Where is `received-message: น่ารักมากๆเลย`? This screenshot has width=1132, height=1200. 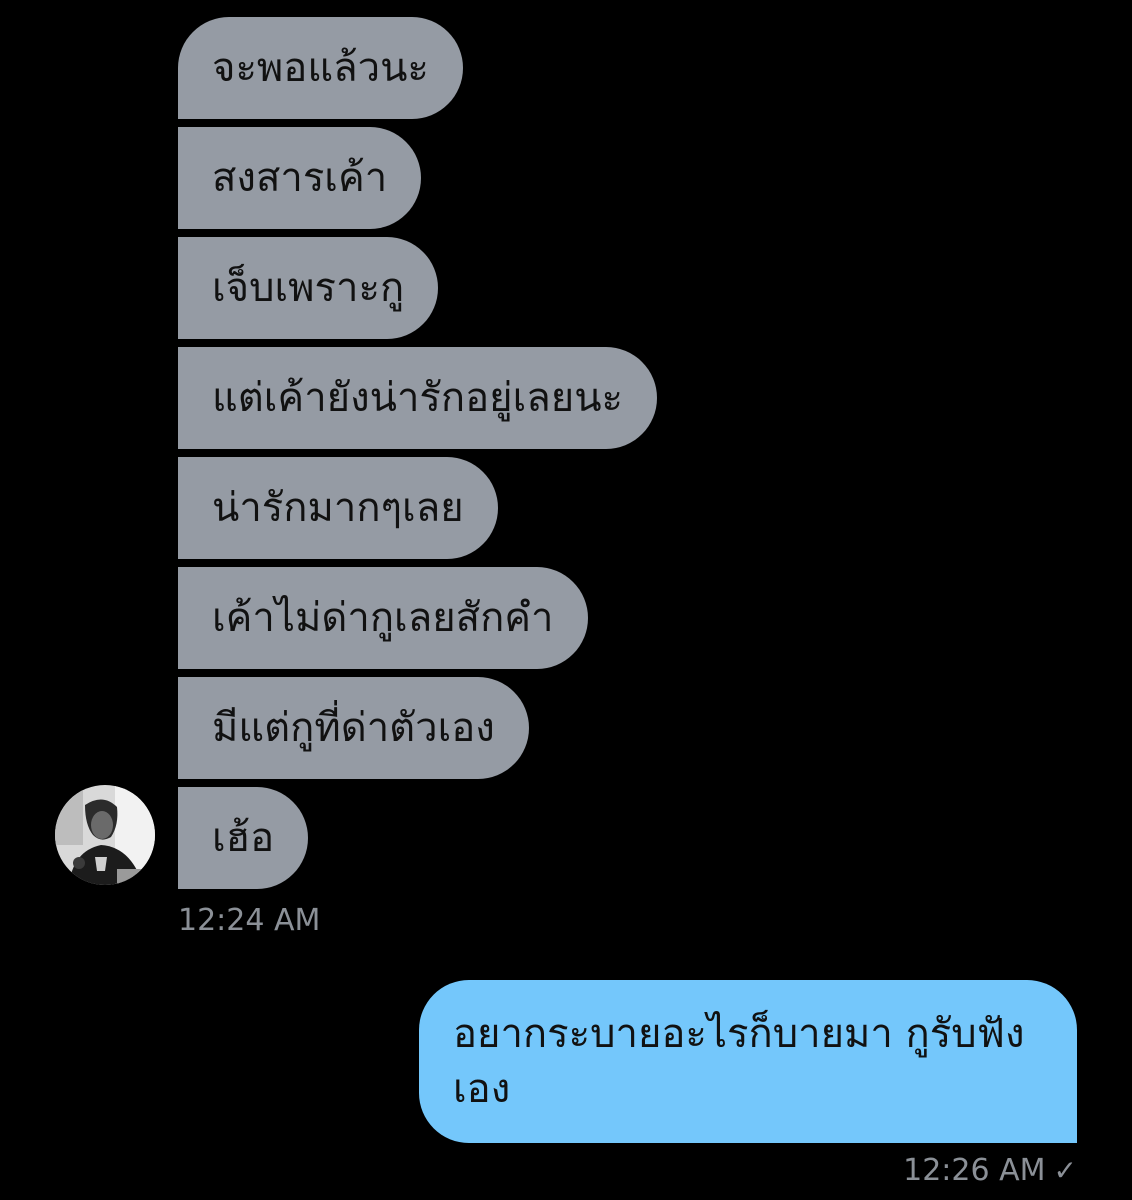
received-message: น่ารักมากๆเลย is located at coordinates (338, 508).